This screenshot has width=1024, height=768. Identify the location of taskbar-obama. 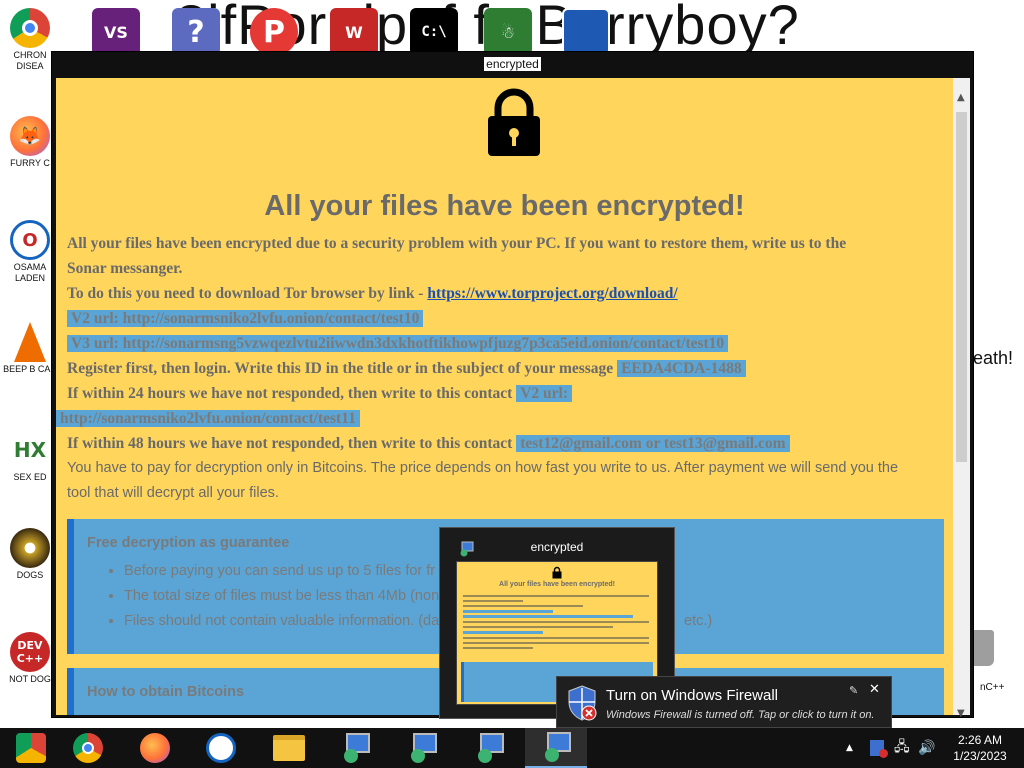
(221, 748).